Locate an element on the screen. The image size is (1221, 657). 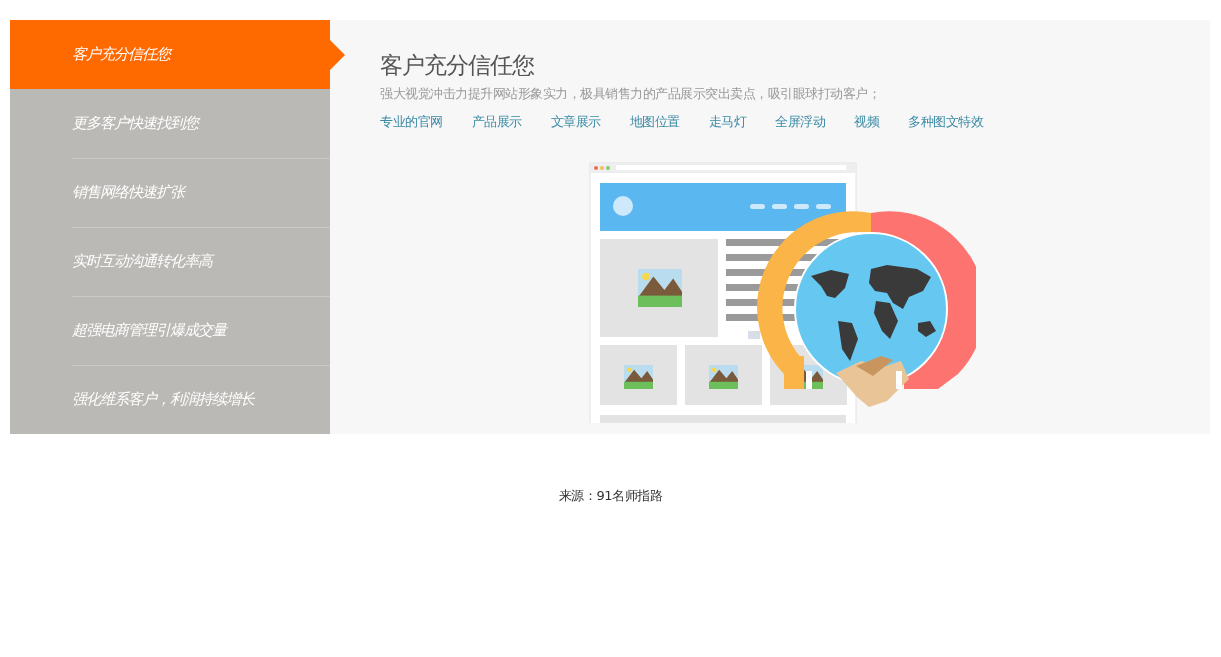
feature-link: 文章展示 is located at coordinates (575, 121).